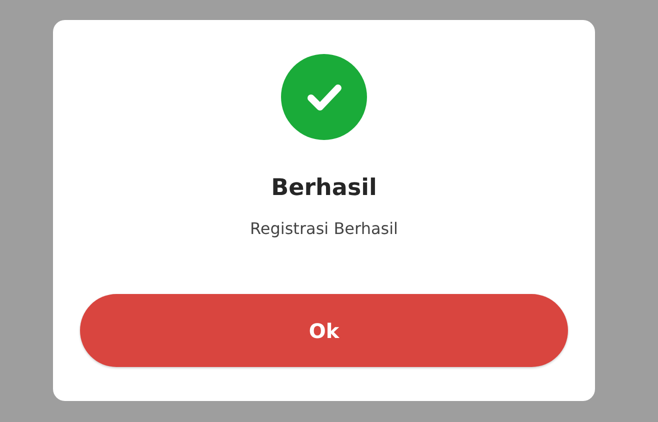 The height and width of the screenshot is (422, 658). Describe the element at coordinates (324, 97) in the screenshot. I see `check-icon` at that location.